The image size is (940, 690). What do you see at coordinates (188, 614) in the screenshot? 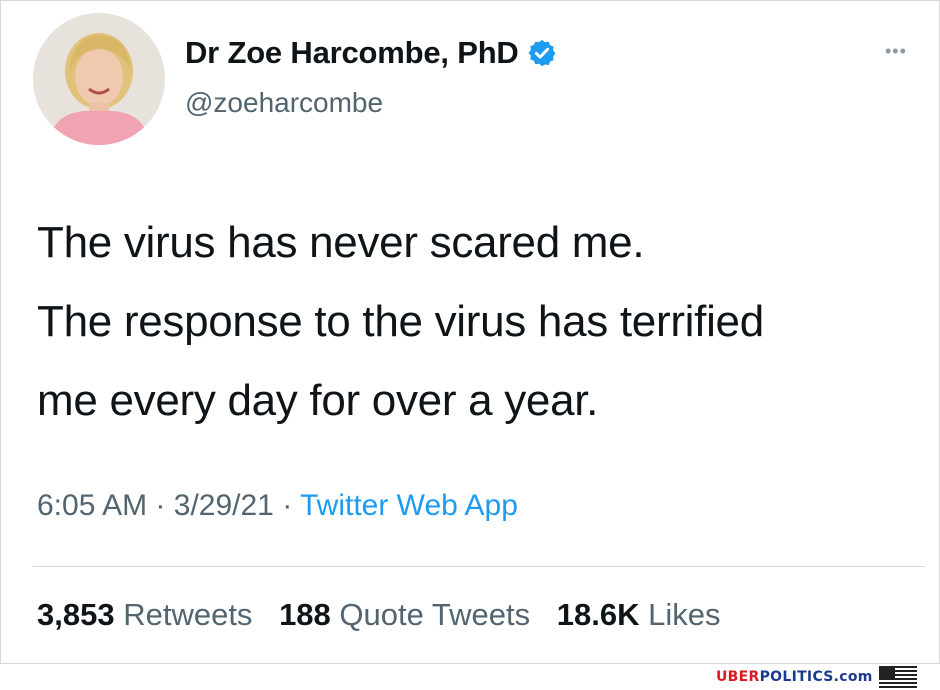
I see `retweets-label: Retweets` at bounding box center [188, 614].